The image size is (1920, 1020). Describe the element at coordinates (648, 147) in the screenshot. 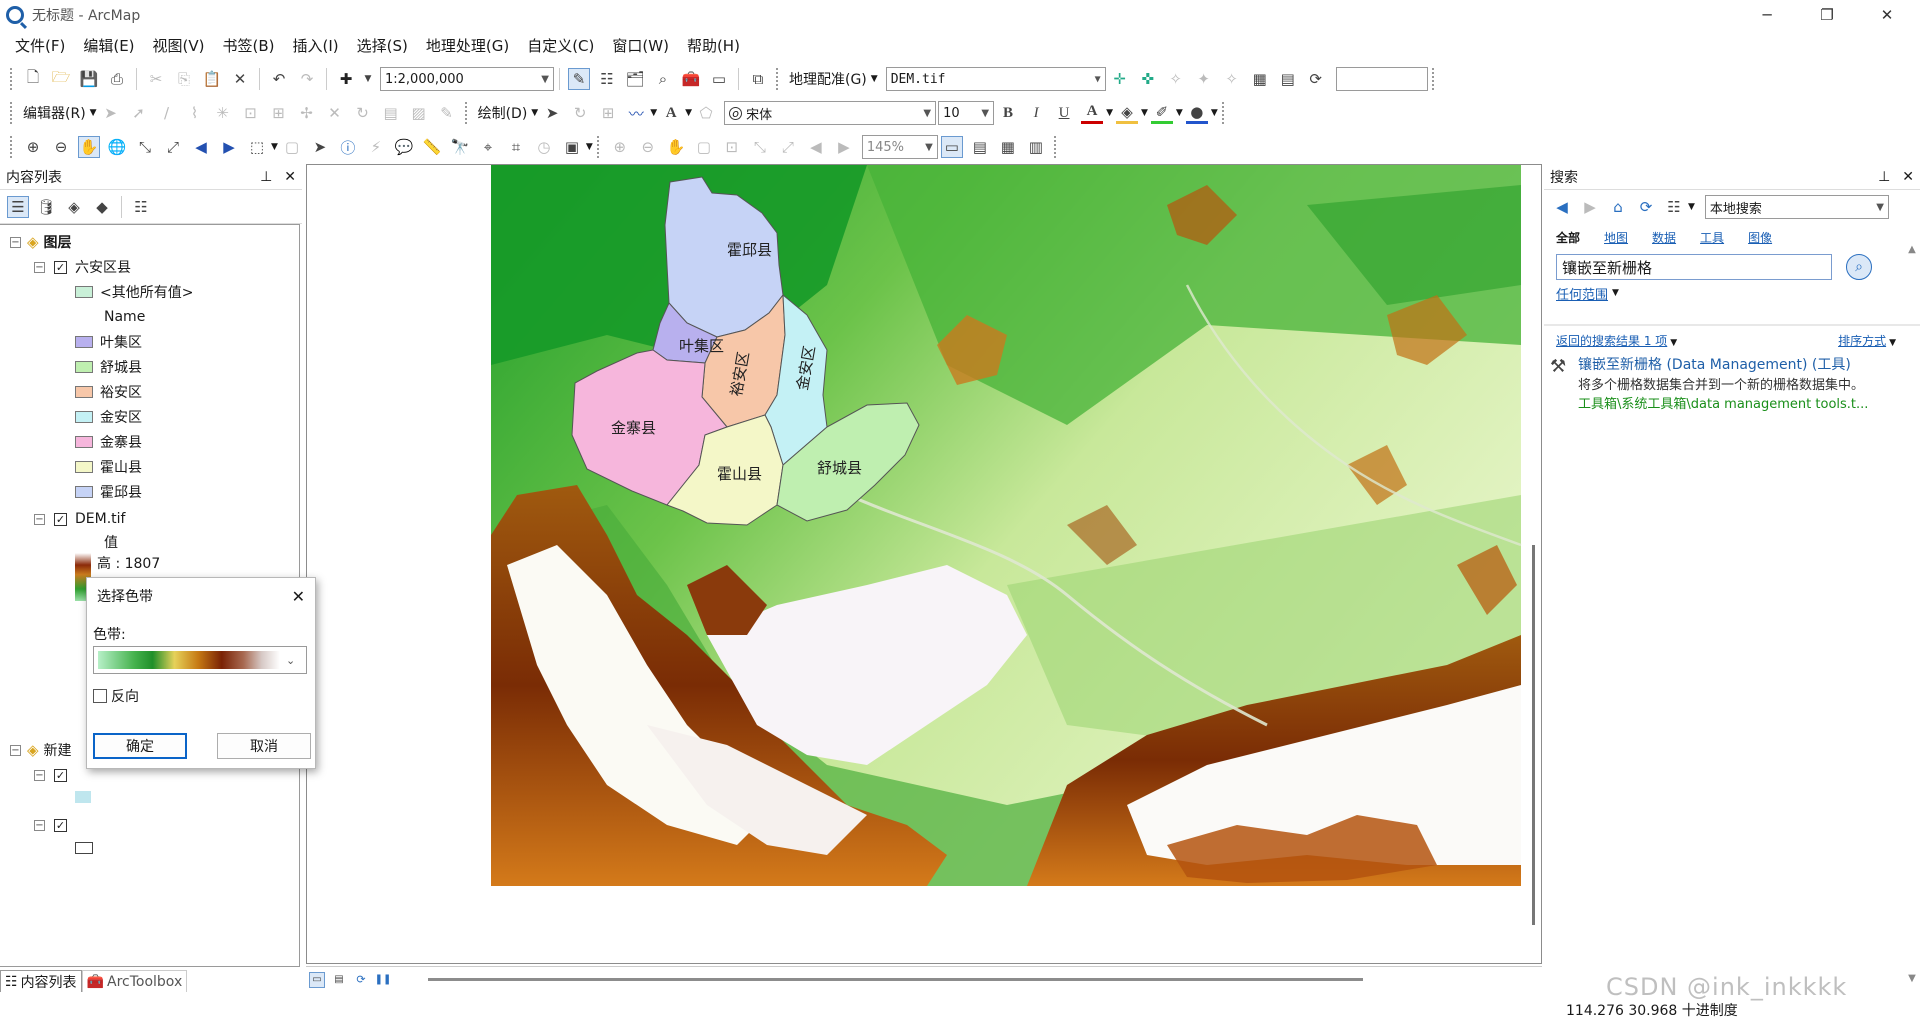

I see `layout-zoom-out-icon: ⊖` at that location.